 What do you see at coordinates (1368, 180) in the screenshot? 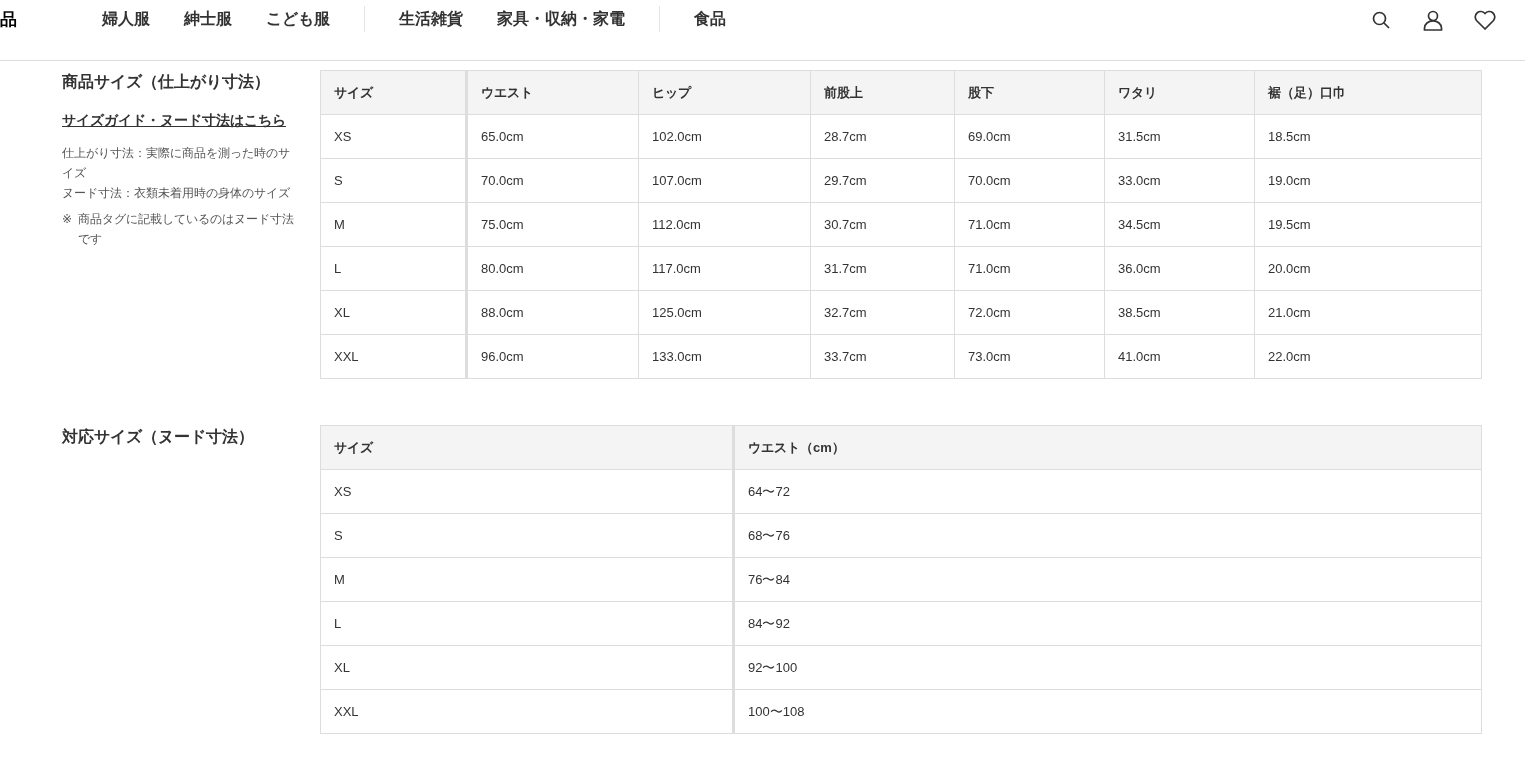
I see `table-cell: 19.0cm` at bounding box center [1368, 180].